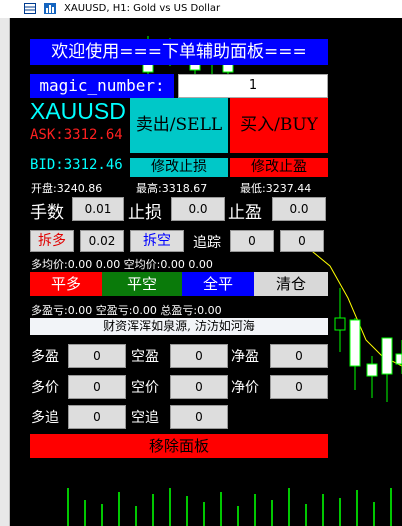 The height and width of the screenshot is (526, 402). What do you see at coordinates (67, 188) in the screenshot?
I see `open-price: 开盘:3240.86` at bounding box center [67, 188].